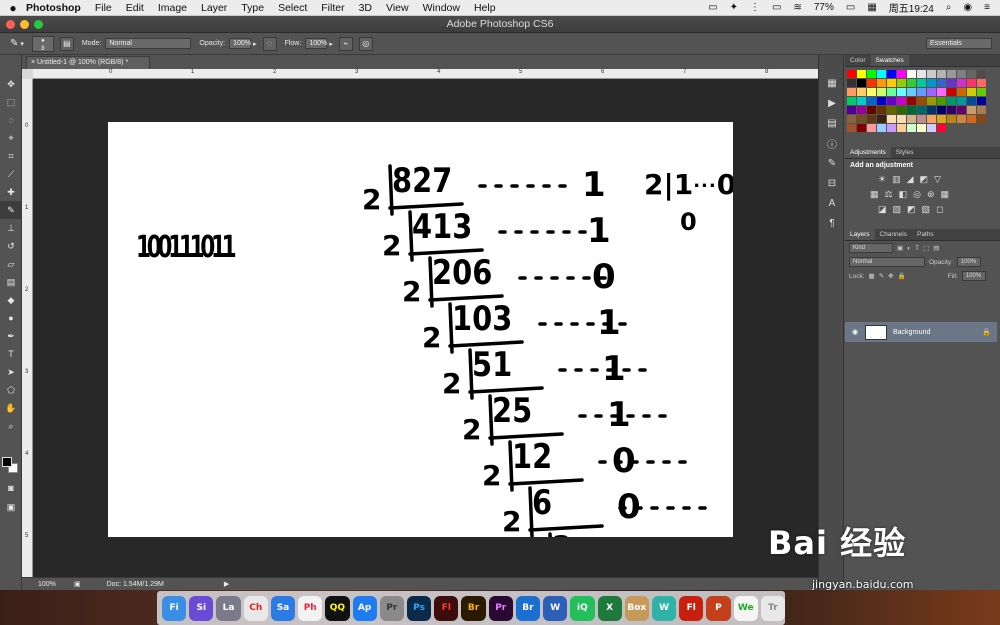 The image size is (1000, 625). What do you see at coordinates (855, 332) in the screenshot?
I see `visibility-eye-icon: ◉` at bounding box center [855, 332].